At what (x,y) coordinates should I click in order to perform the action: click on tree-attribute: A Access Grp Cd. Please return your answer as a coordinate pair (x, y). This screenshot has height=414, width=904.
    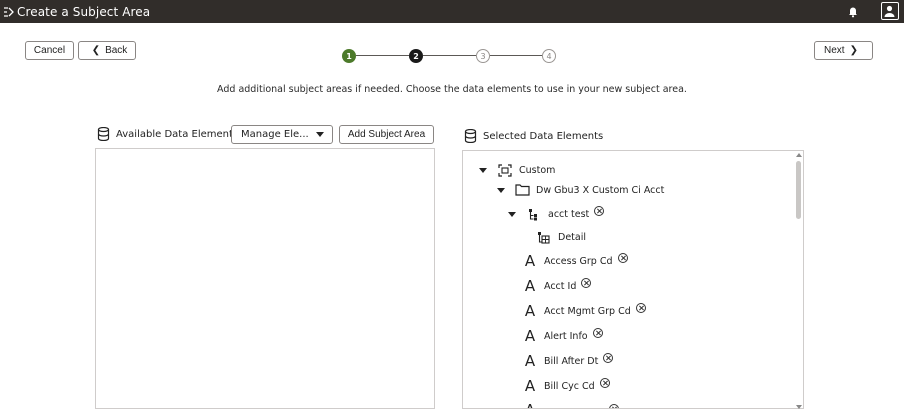
    Looking at the image, I should click on (575, 261).